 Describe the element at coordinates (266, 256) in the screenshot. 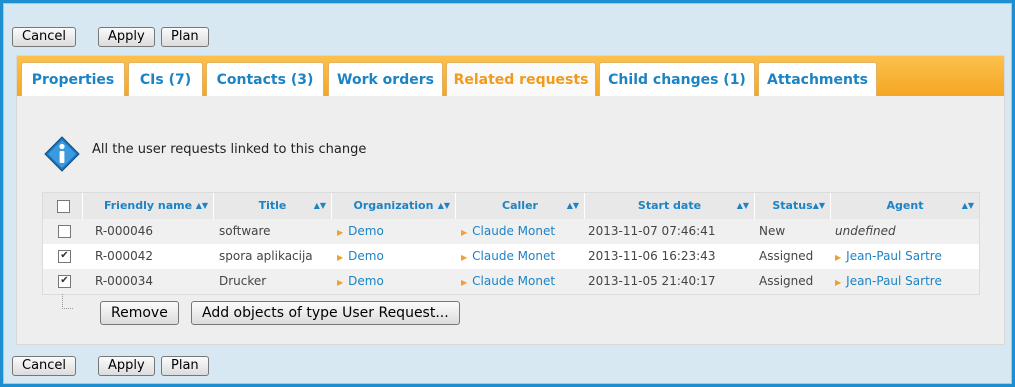

I see `cell-title: spora aplikacija` at that location.